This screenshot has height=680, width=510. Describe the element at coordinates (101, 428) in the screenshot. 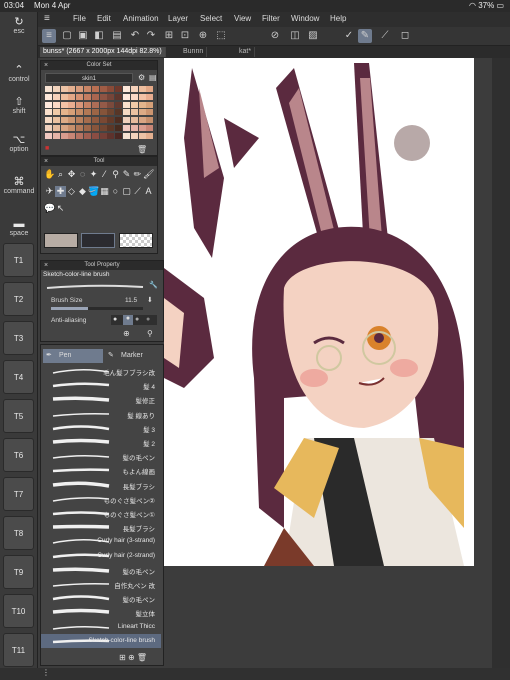

I see `brush-item: 髪 3` at that location.